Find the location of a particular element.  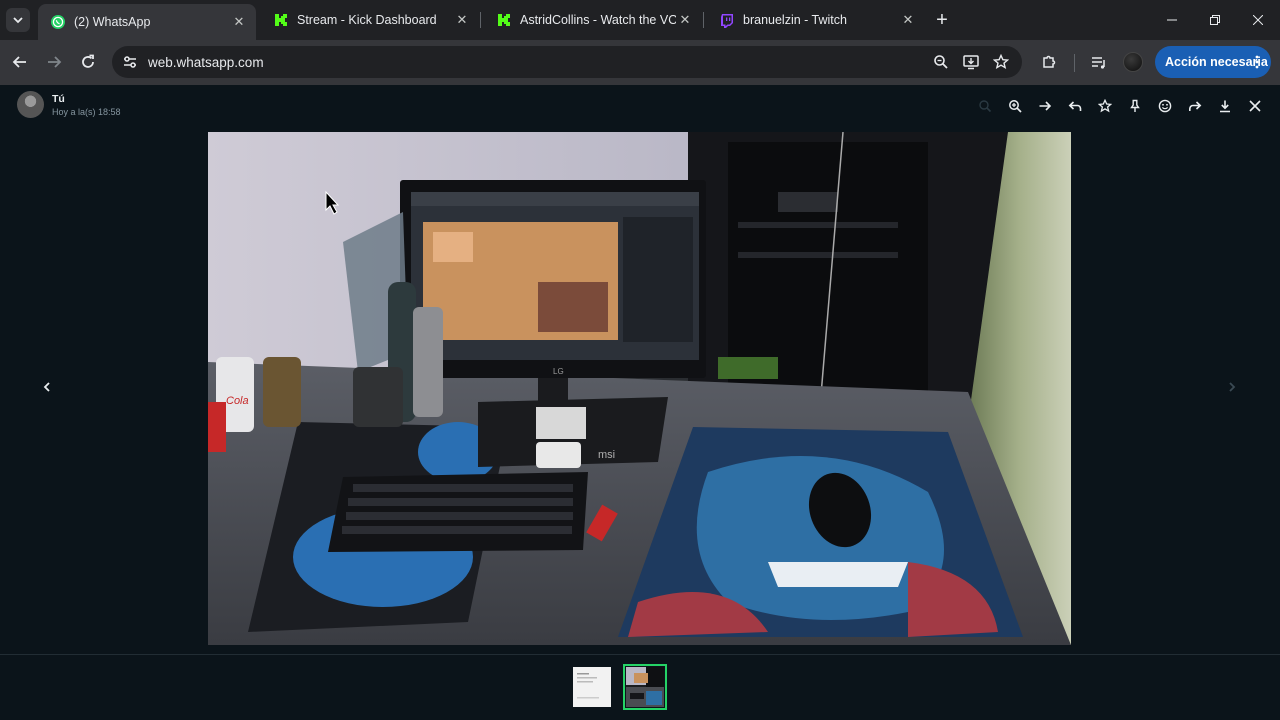

media-control-icon is located at coordinates (1099, 62).